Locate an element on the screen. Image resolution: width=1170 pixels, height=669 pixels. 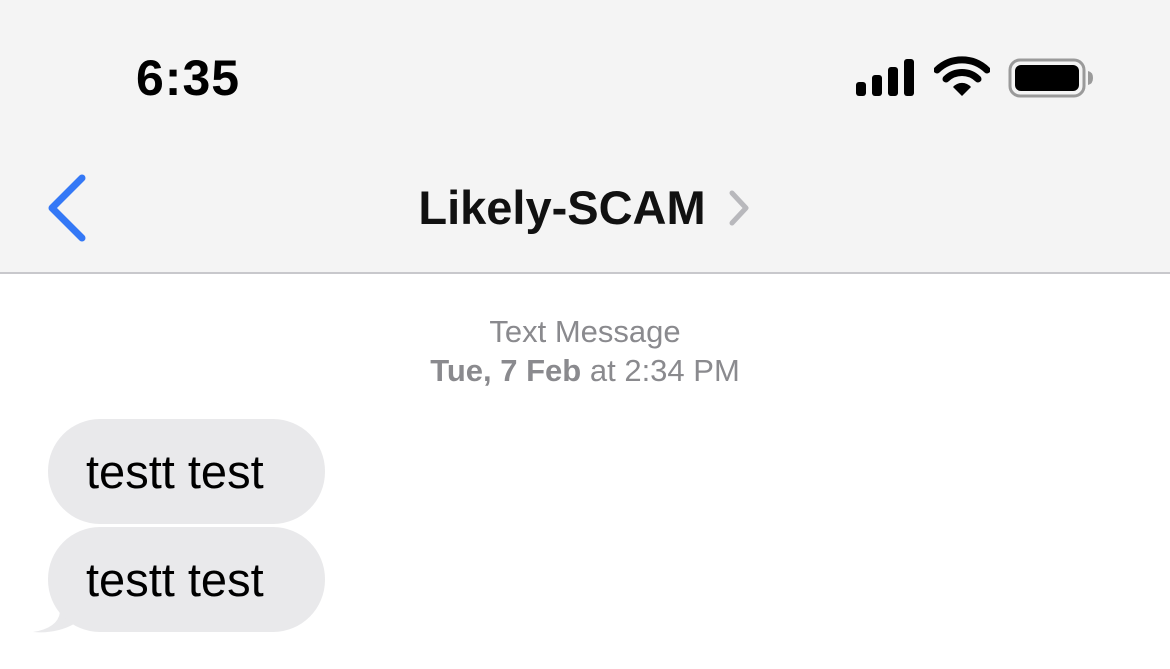
thread-meta: Text Message Tue, 7 Feb at 2:34 PM is located at coordinates (585, 351).